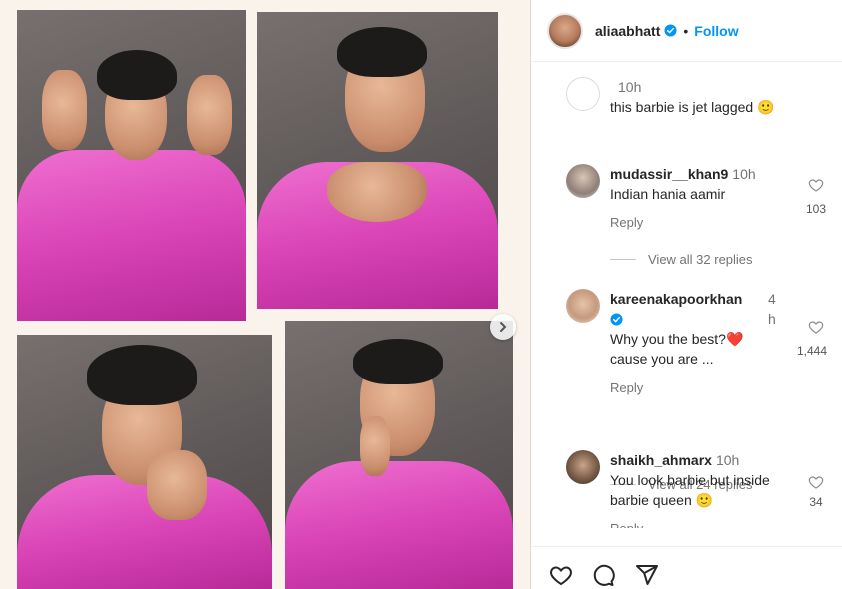  I want to click on comment-time: 4h, so click(772, 309).